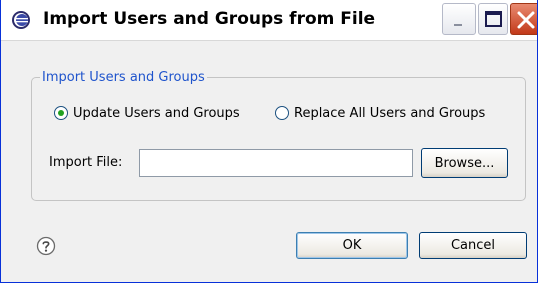 The width and height of the screenshot is (538, 283). I want to click on radio-replace-all-users-groups: Replace All Users and Groups, so click(395, 114).